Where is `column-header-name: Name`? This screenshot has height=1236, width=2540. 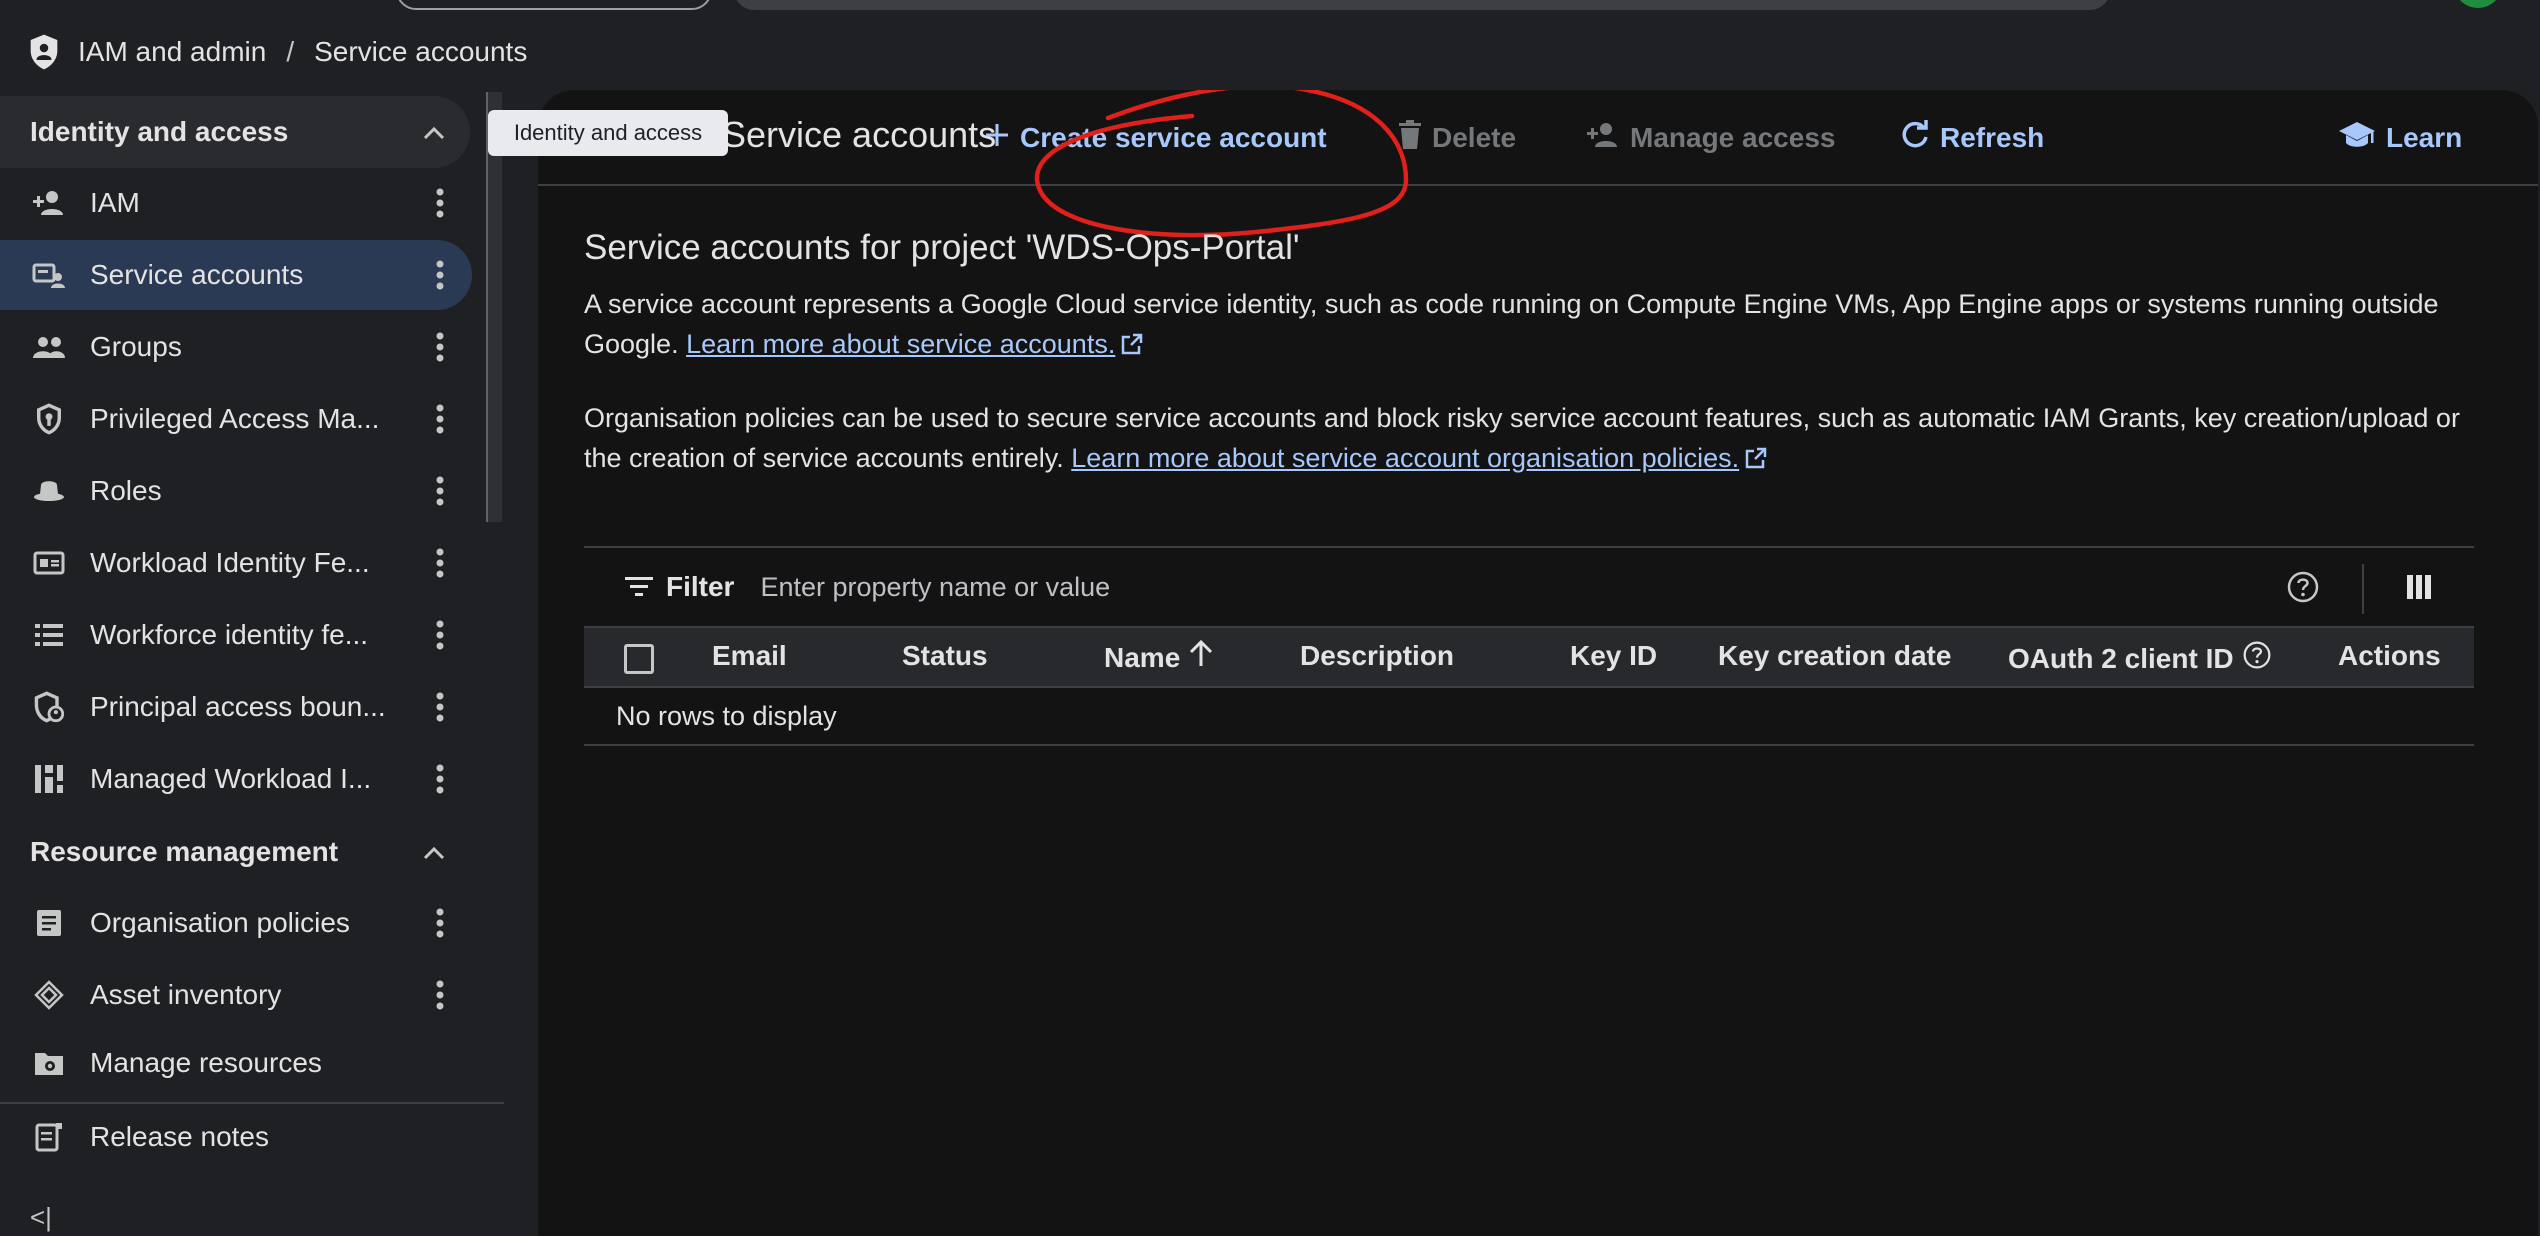
column-header-name: Name is located at coordinates (1159, 657).